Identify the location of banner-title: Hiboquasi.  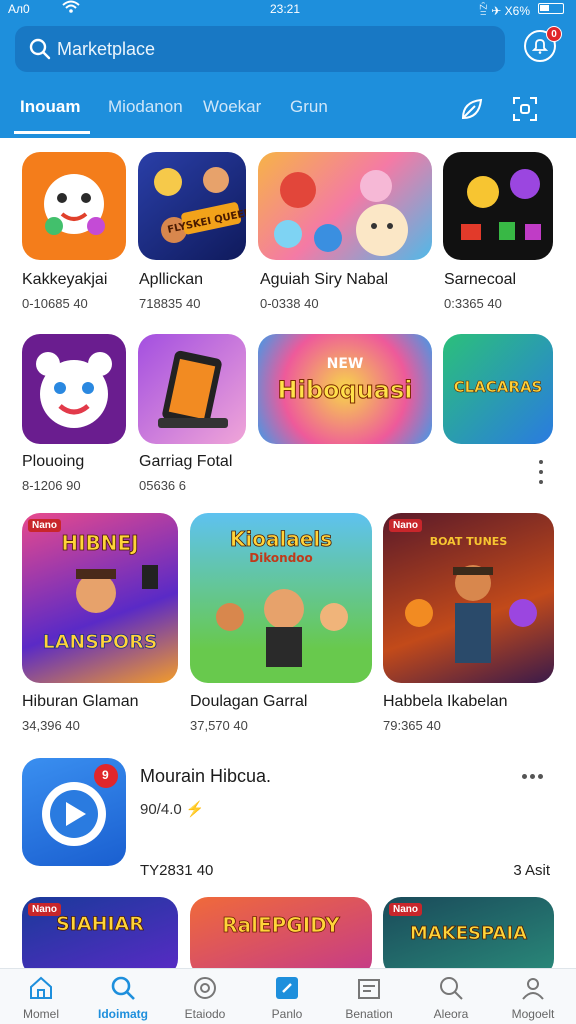
(345, 390).